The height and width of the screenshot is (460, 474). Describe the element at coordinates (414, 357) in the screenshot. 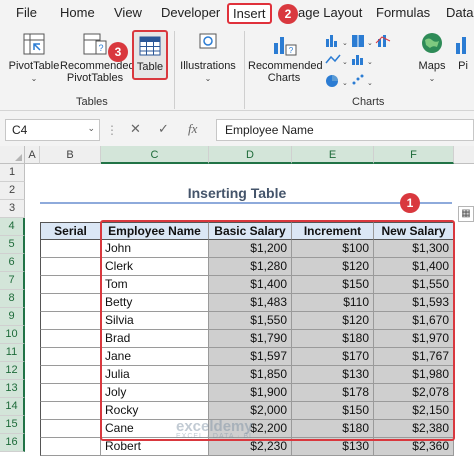

I see `new-salary-cell: $1,767` at that location.